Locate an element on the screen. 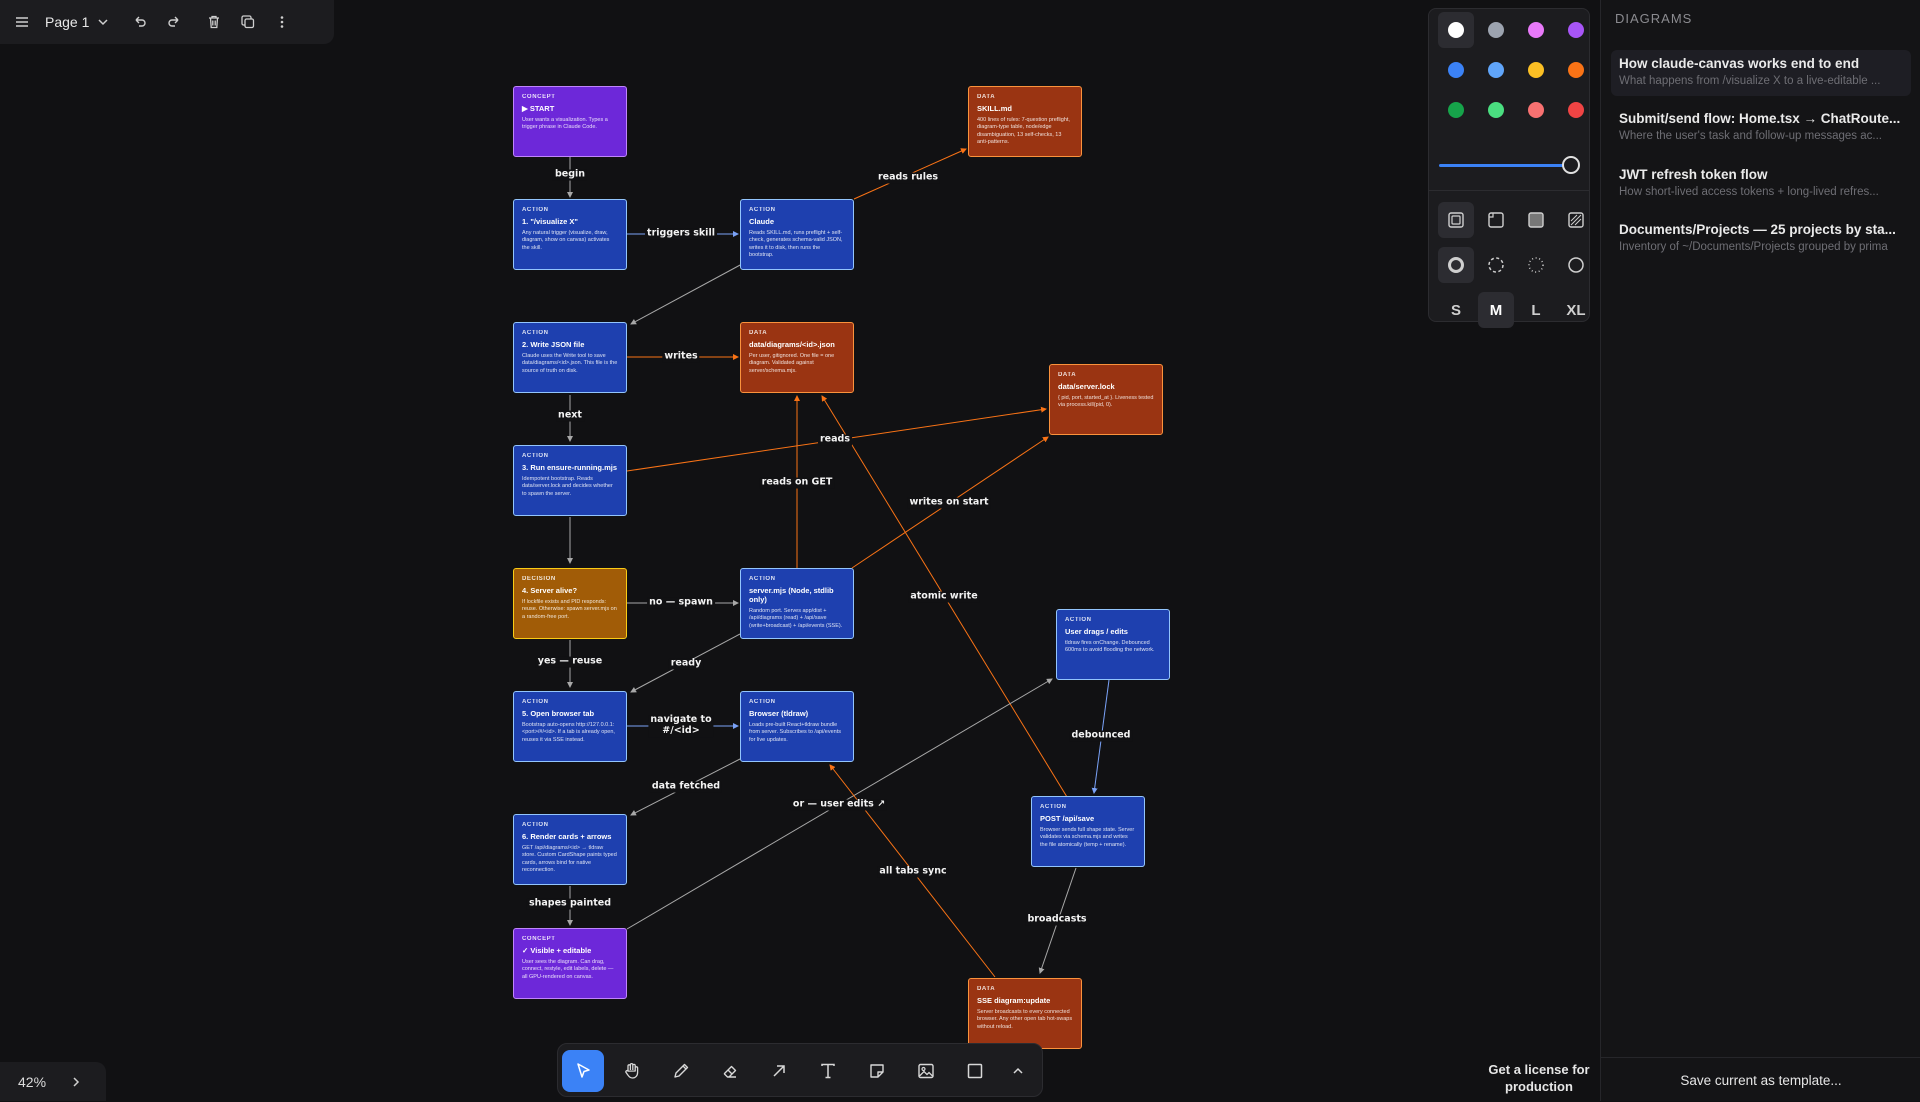 Image resolution: width=1920 pixels, height=1102 pixels. note-tool-button is located at coordinates (877, 1071).